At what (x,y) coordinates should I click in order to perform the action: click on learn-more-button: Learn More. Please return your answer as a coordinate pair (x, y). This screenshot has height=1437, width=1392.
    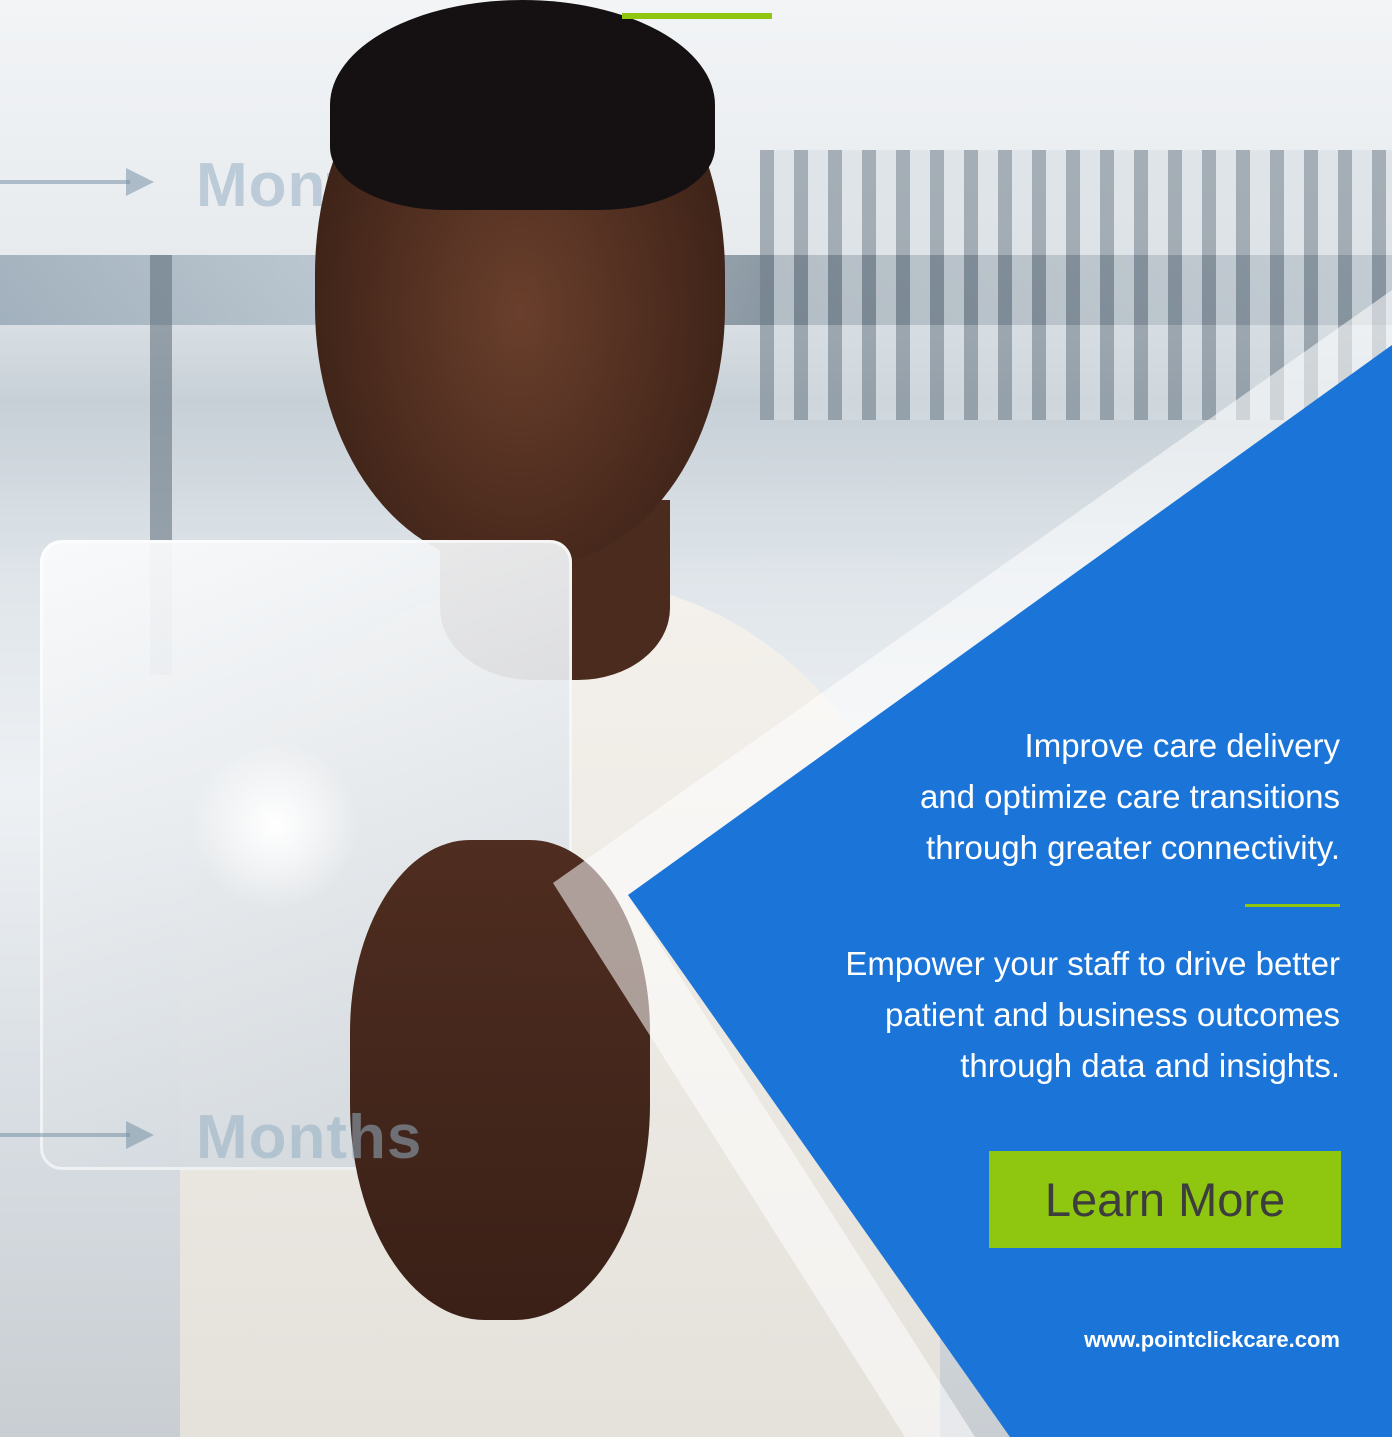
    Looking at the image, I should click on (1165, 1199).